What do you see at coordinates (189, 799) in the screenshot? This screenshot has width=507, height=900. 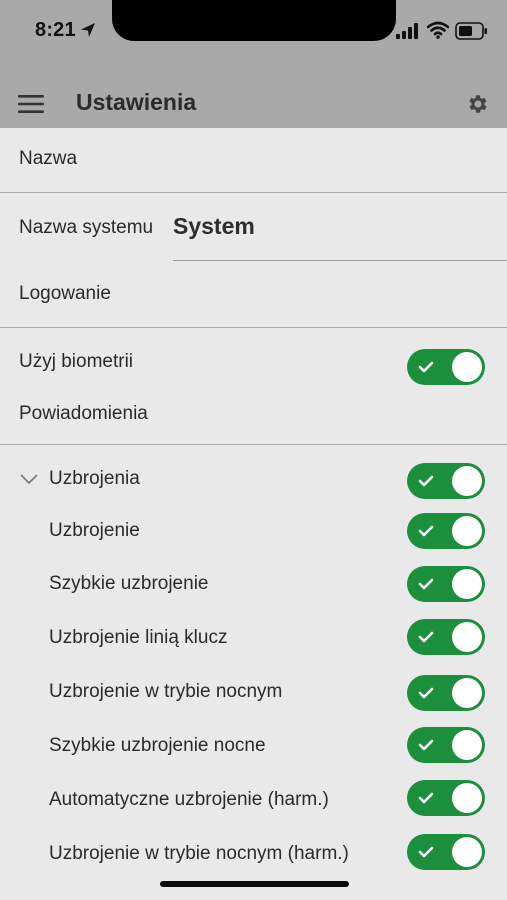 I see `arming-item-label: Automatyczne uzbrojenie (harm.)` at bounding box center [189, 799].